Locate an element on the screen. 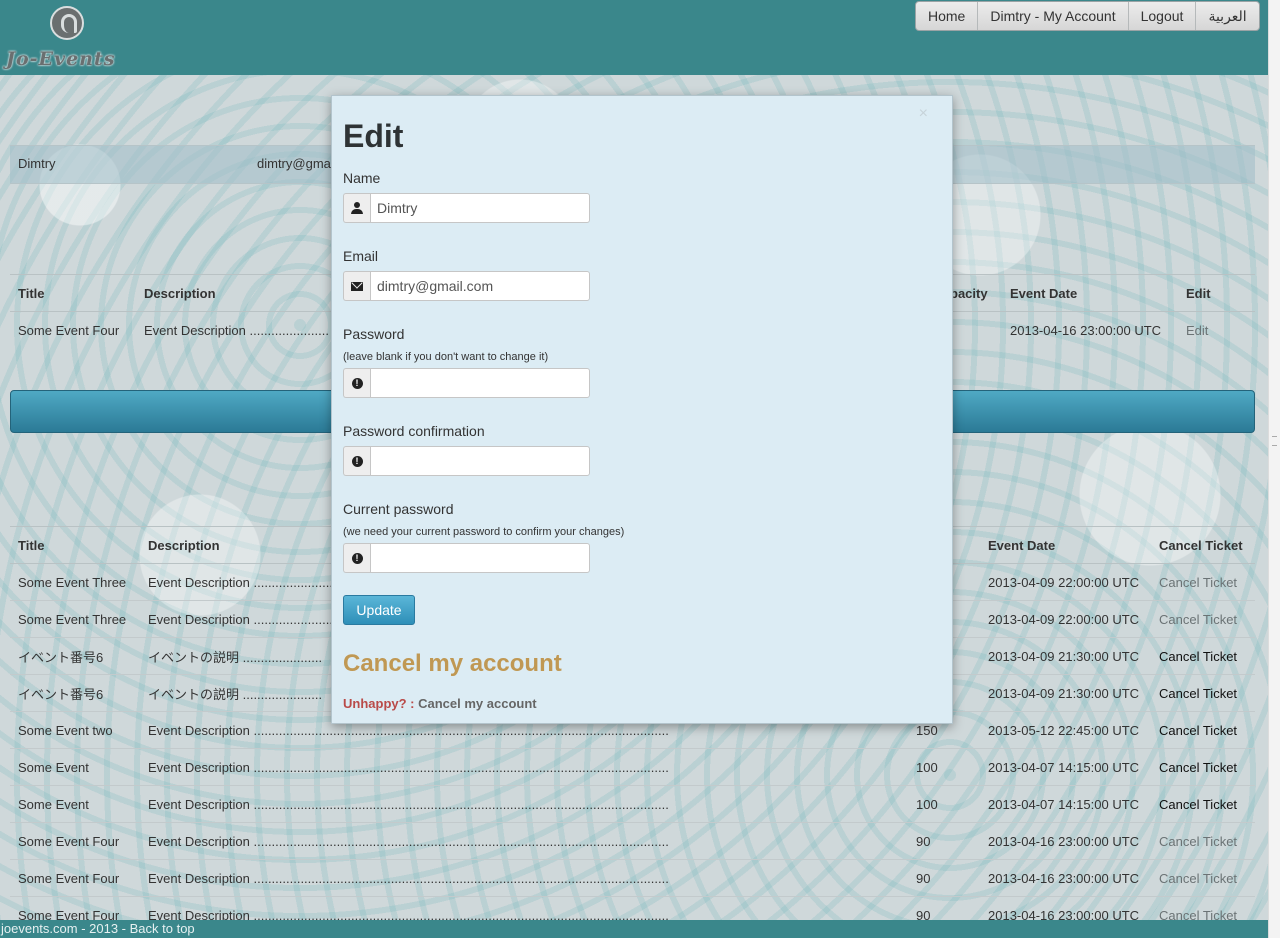  top-nav: Home Dimtry - My Account Logout العربية is located at coordinates (1087, 16).